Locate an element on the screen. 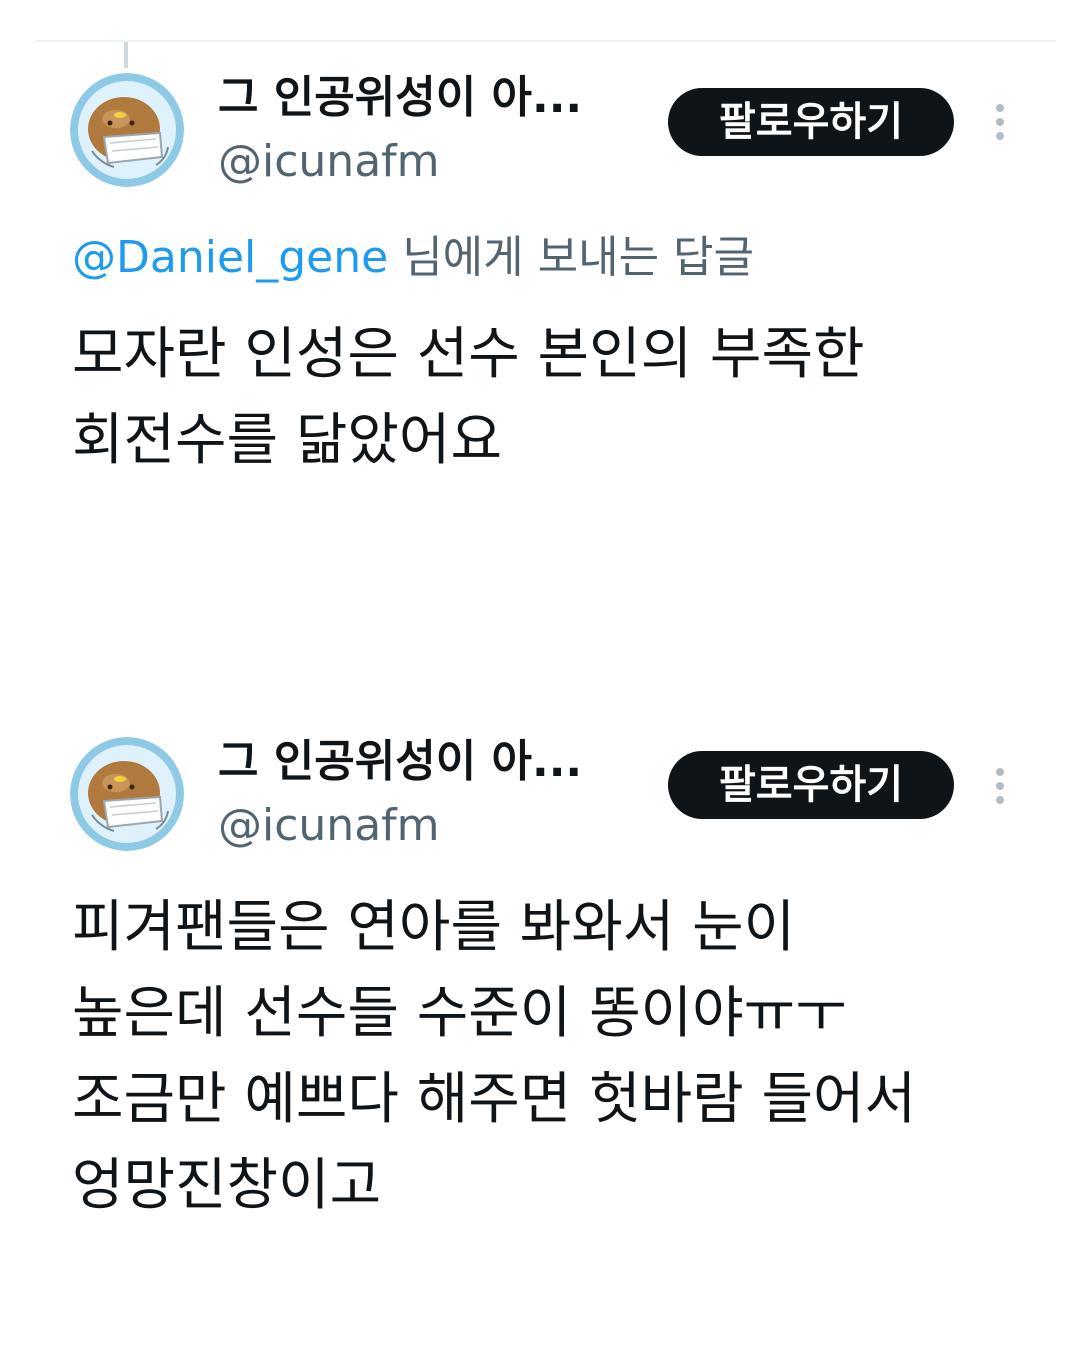  tweet-text-line: 엉망진창이고 is located at coordinates (227, 1185).